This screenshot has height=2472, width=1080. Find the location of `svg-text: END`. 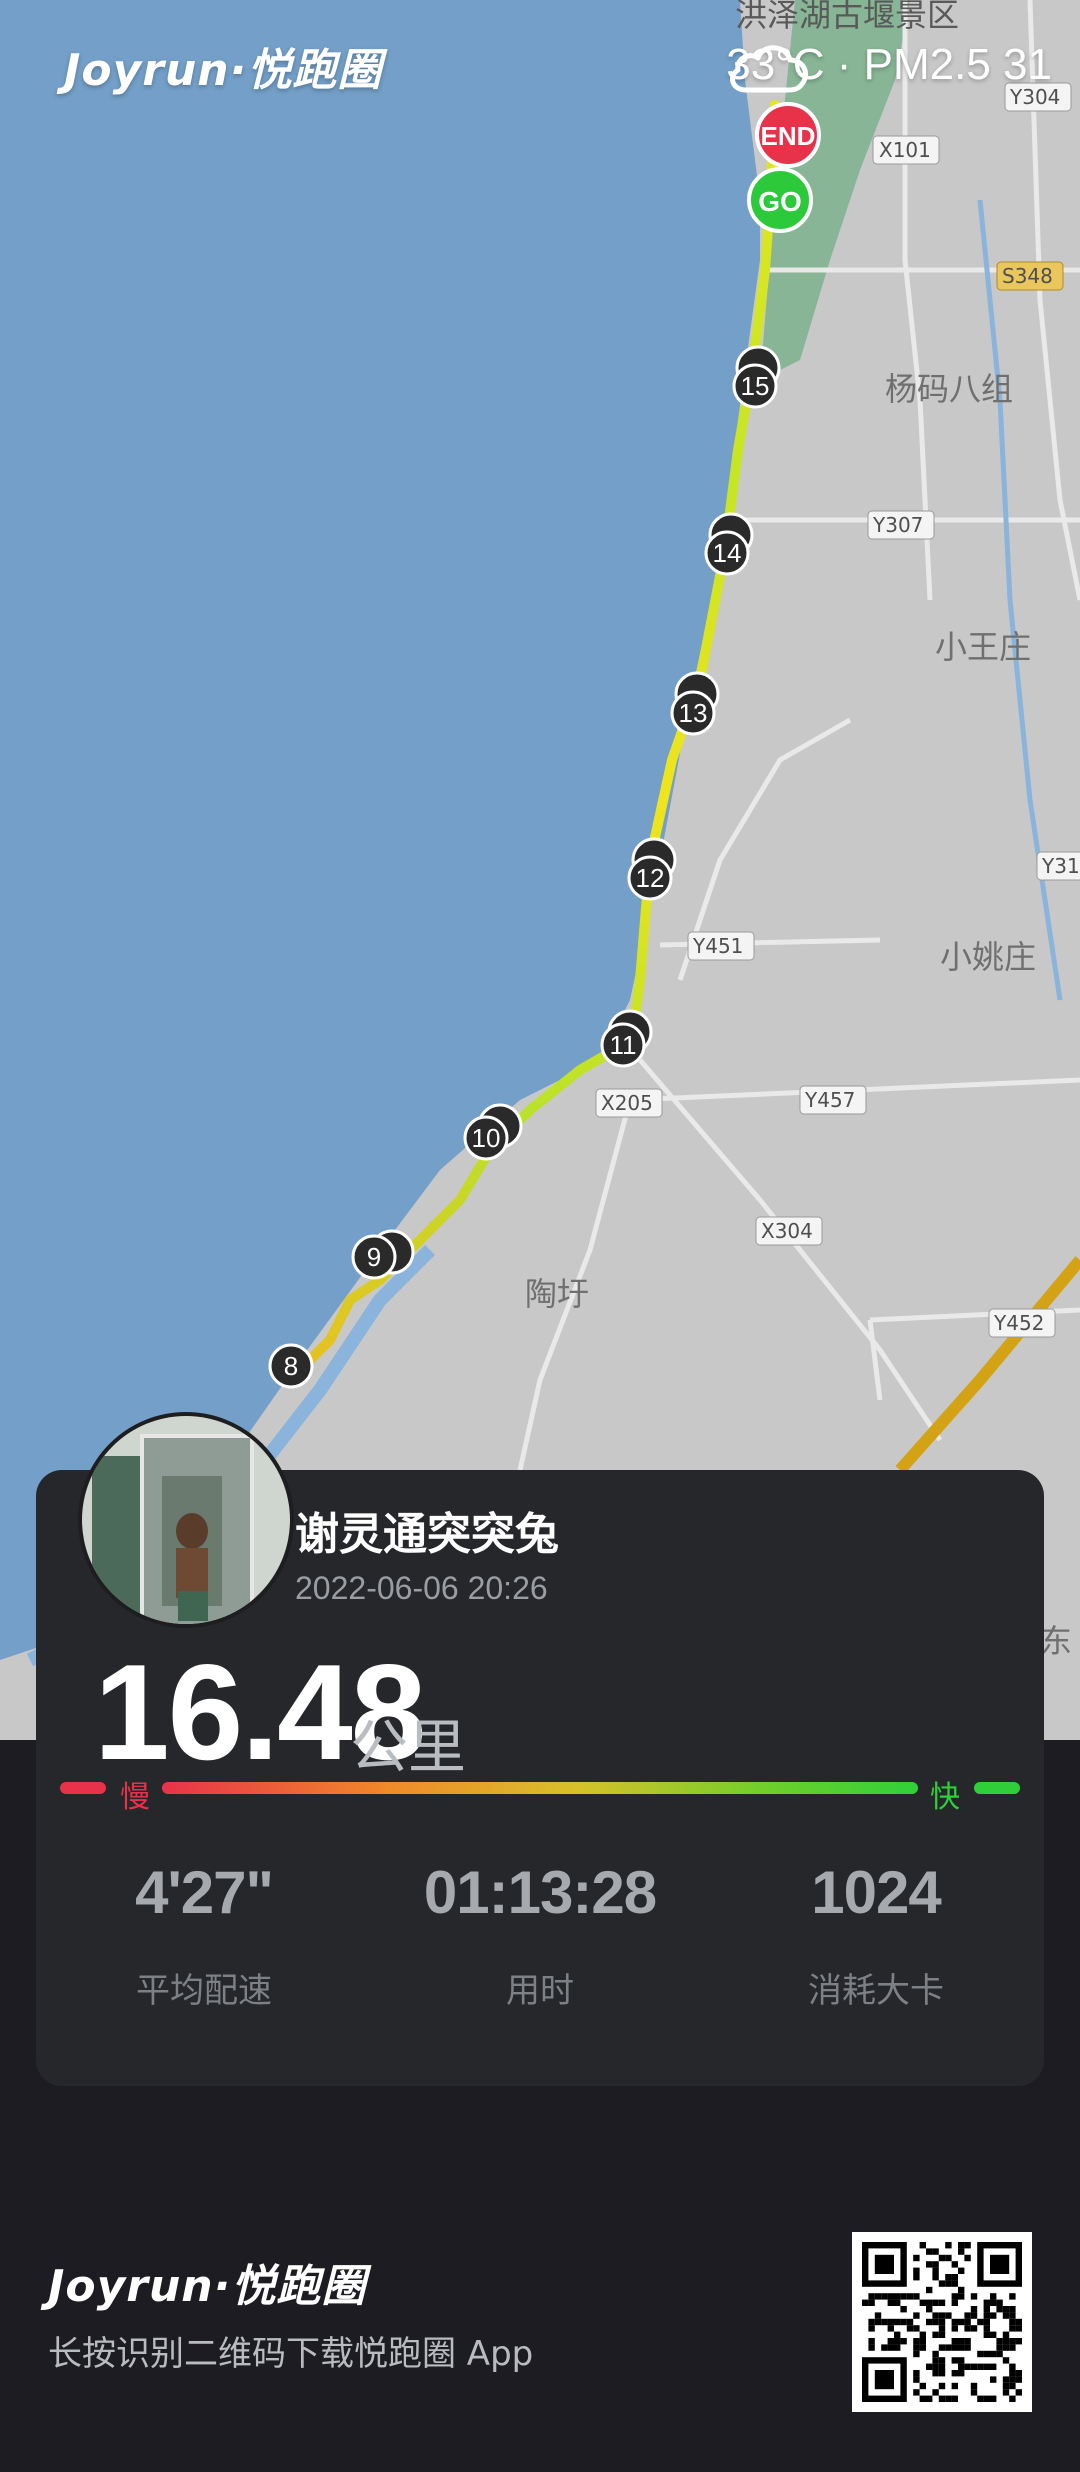

svg-text: END is located at coordinates (788, 136).